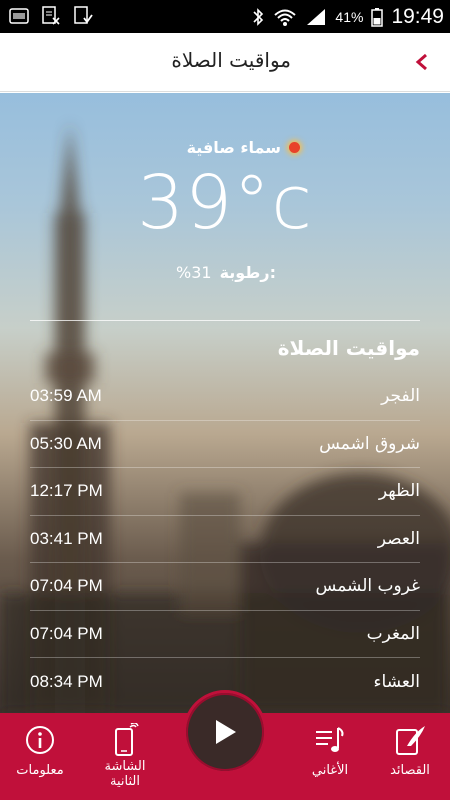  I want to click on tab-songs-label: الأغاني, so click(330, 770).